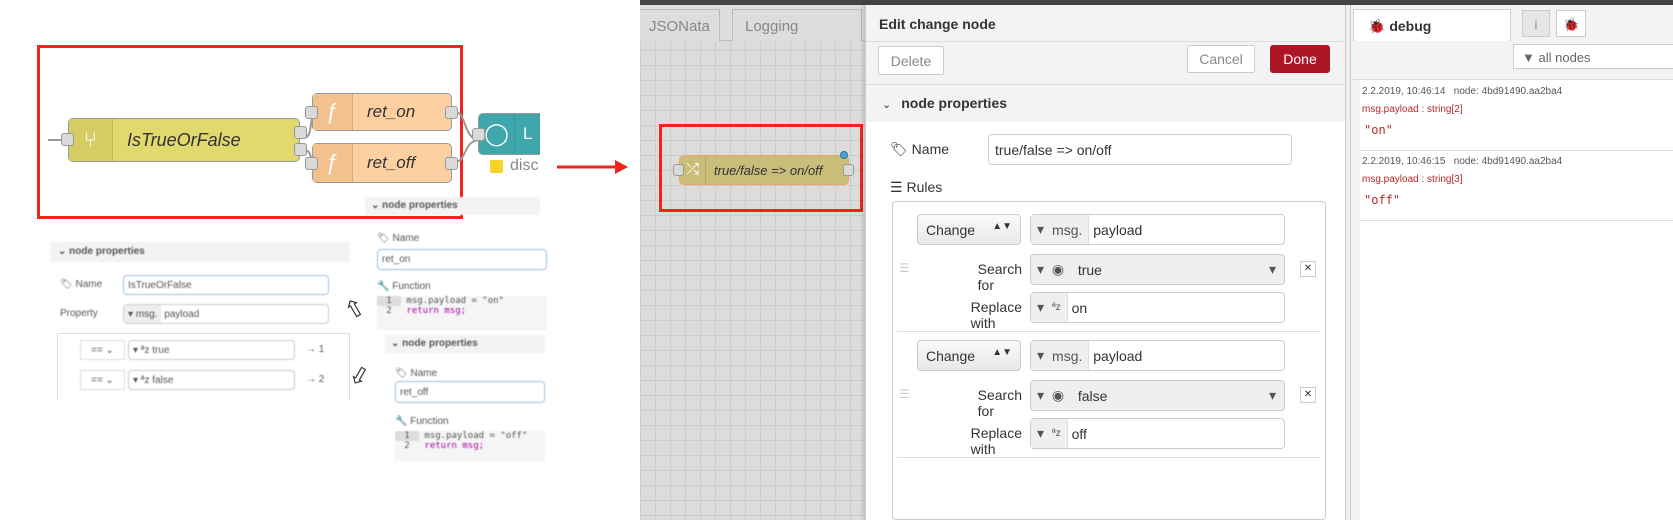 This screenshot has height=520, width=1673. I want to click on tag-icon: 🏷, so click(899, 149).